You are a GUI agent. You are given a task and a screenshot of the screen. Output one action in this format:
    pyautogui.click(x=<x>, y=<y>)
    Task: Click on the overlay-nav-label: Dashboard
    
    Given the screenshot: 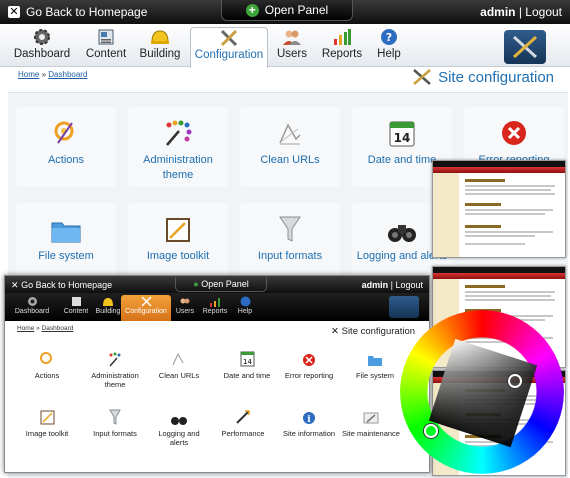 What is the action you would take?
    pyautogui.click(x=32, y=311)
    